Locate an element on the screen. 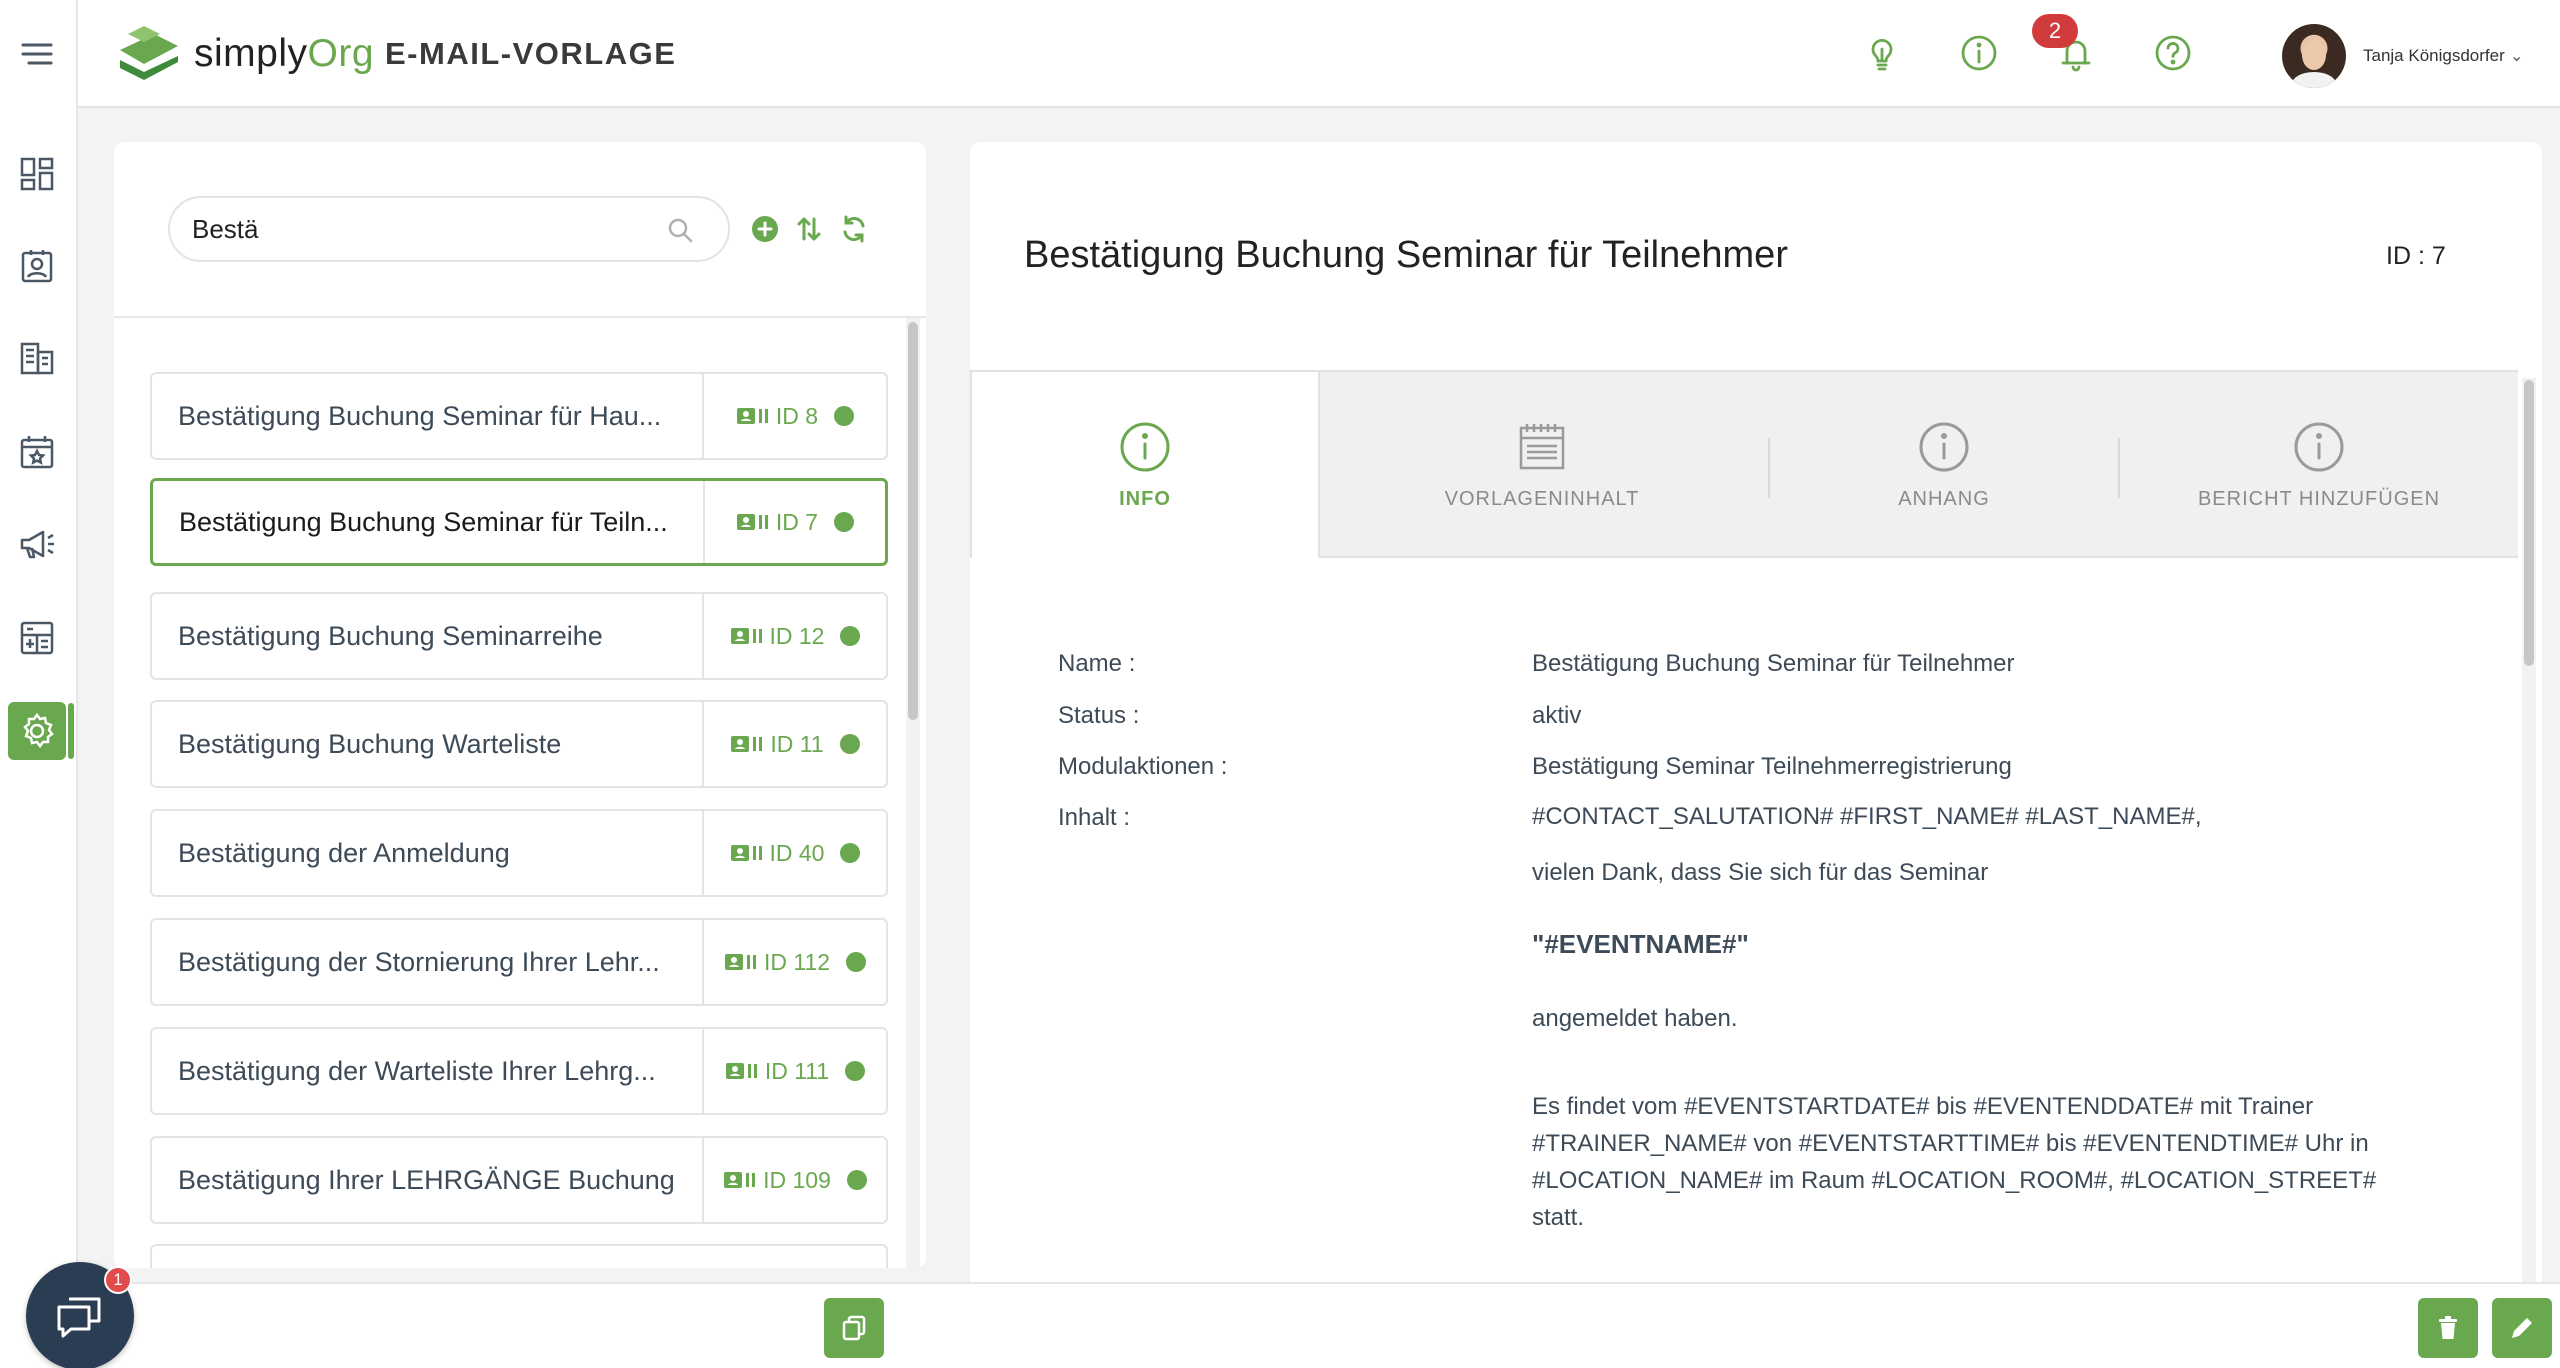  chat-bubble-icon is located at coordinates (79, 1317).